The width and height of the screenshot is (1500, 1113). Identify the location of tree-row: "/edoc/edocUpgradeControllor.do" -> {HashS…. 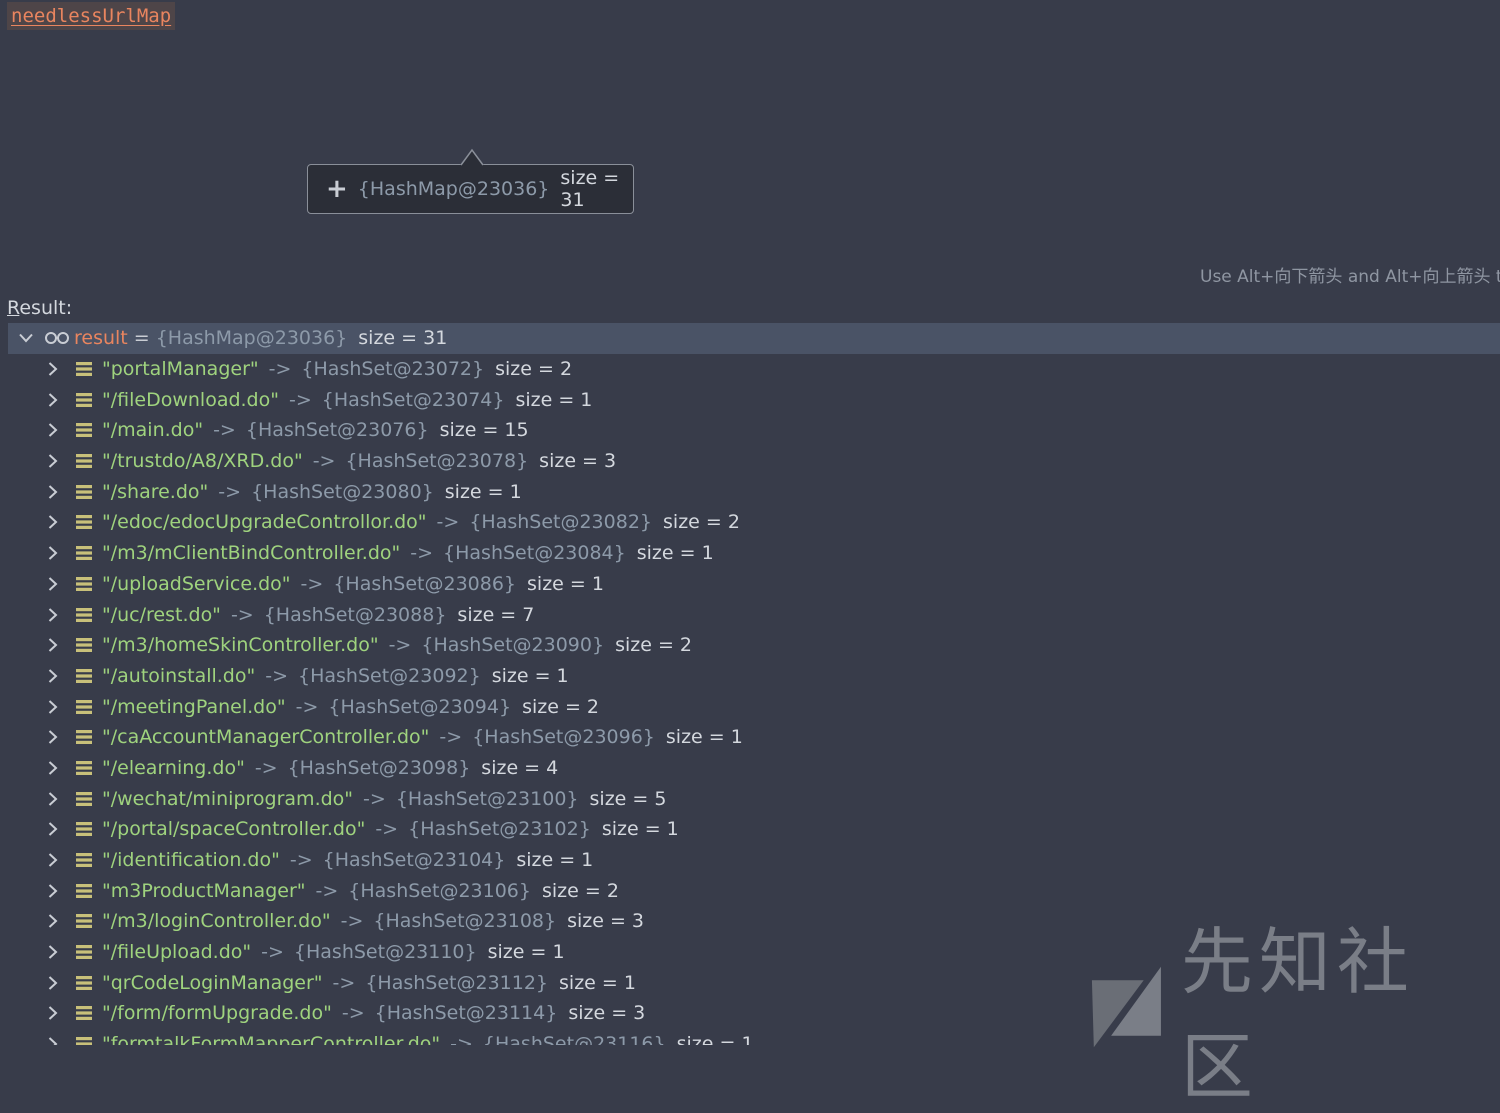
(754, 522).